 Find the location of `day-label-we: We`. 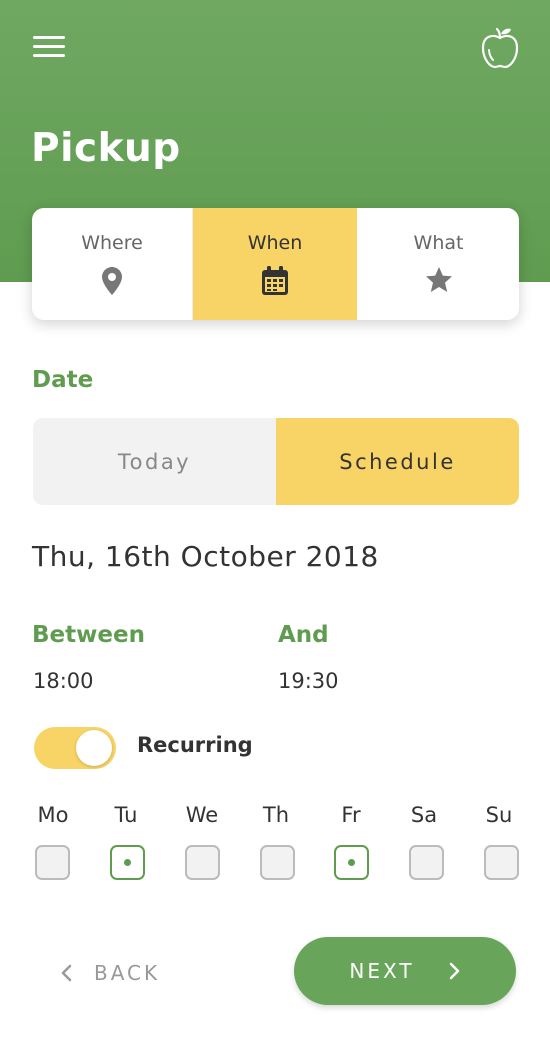

day-label-we: We is located at coordinates (202, 815).